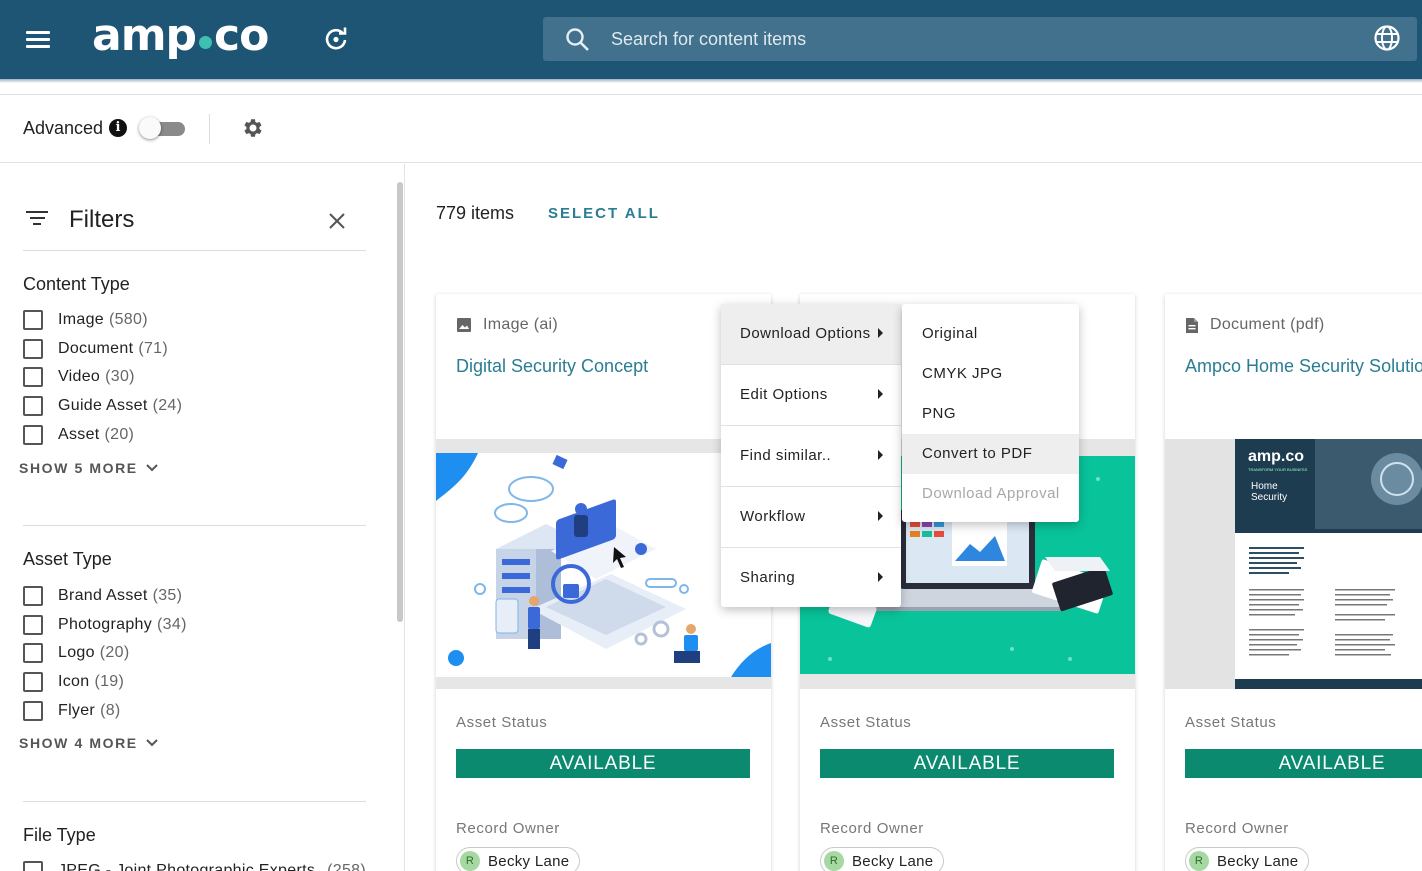 The width and height of the screenshot is (1422, 871). Describe the element at coordinates (105, 625) in the screenshot. I see `filter-option: Photography (34)` at that location.